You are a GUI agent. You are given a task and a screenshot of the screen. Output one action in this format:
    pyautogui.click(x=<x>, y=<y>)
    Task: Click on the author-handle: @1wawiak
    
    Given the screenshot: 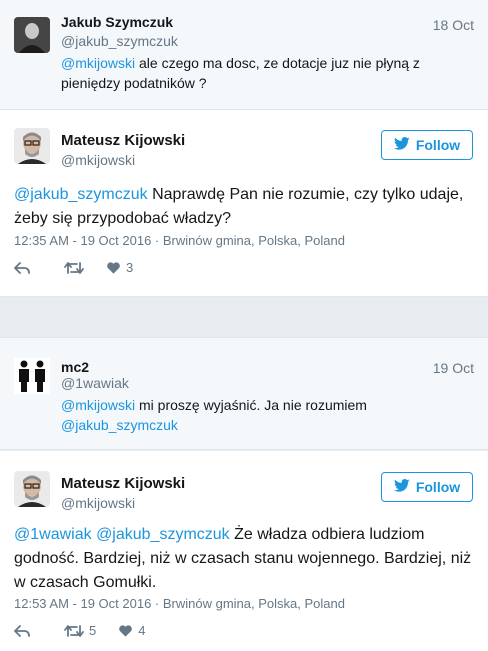 What is the action you would take?
    pyautogui.click(x=95, y=383)
    